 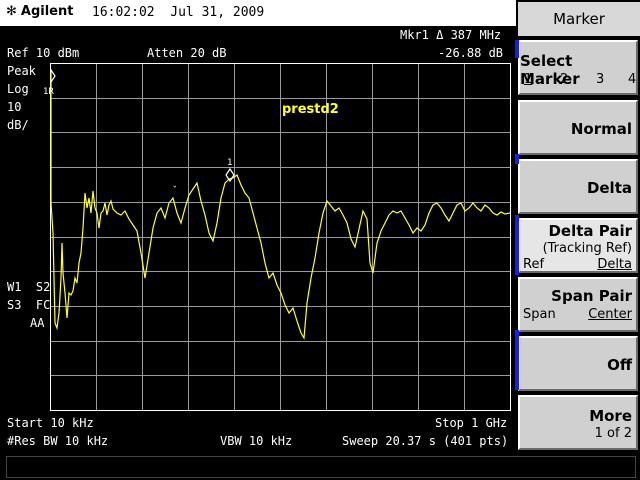 I want to click on trace-mode-aa: AA, so click(x=37, y=323).